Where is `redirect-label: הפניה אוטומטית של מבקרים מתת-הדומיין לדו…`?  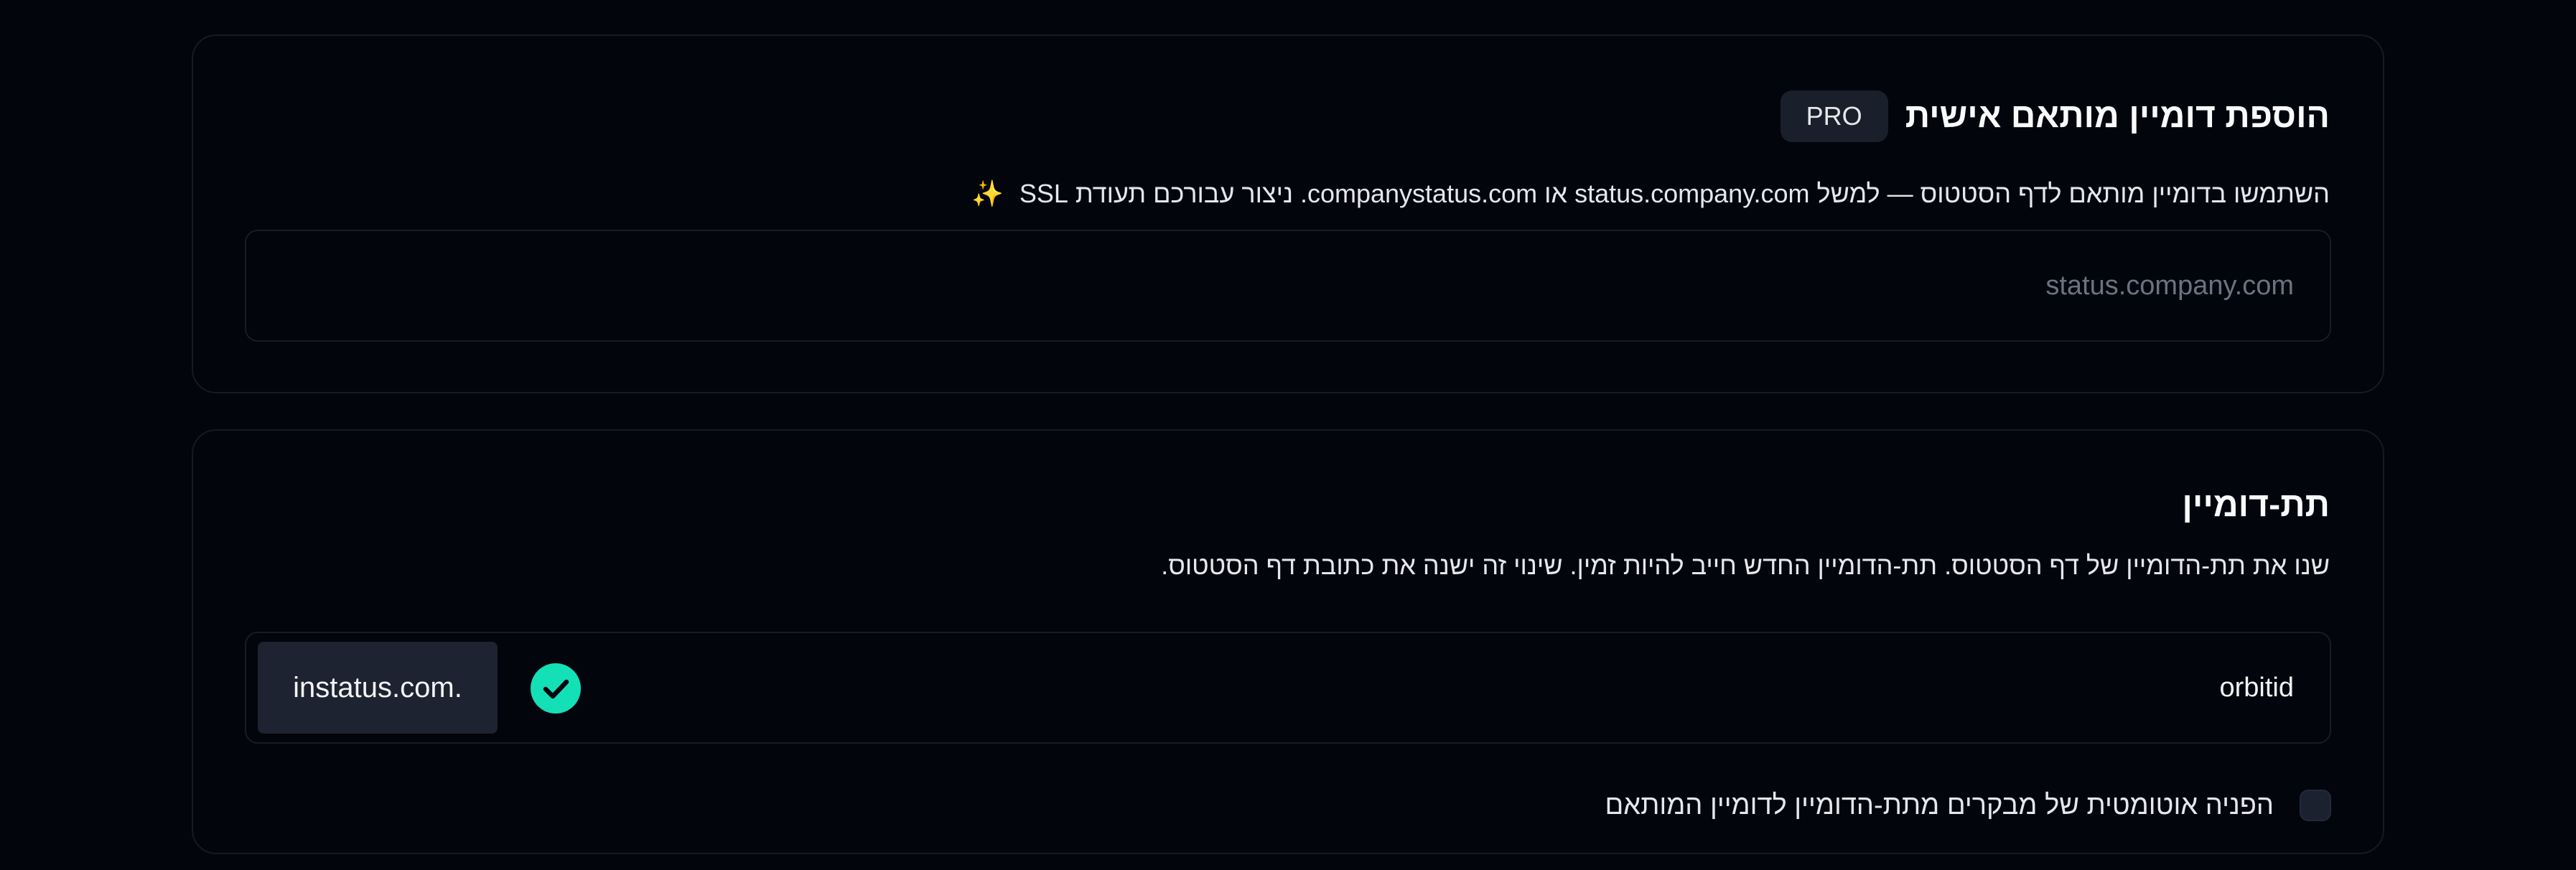 redirect-label: הפניה אוטומטית של מבקרים מתת-הדומיין לדו… is located at coordinates (1939, 805).